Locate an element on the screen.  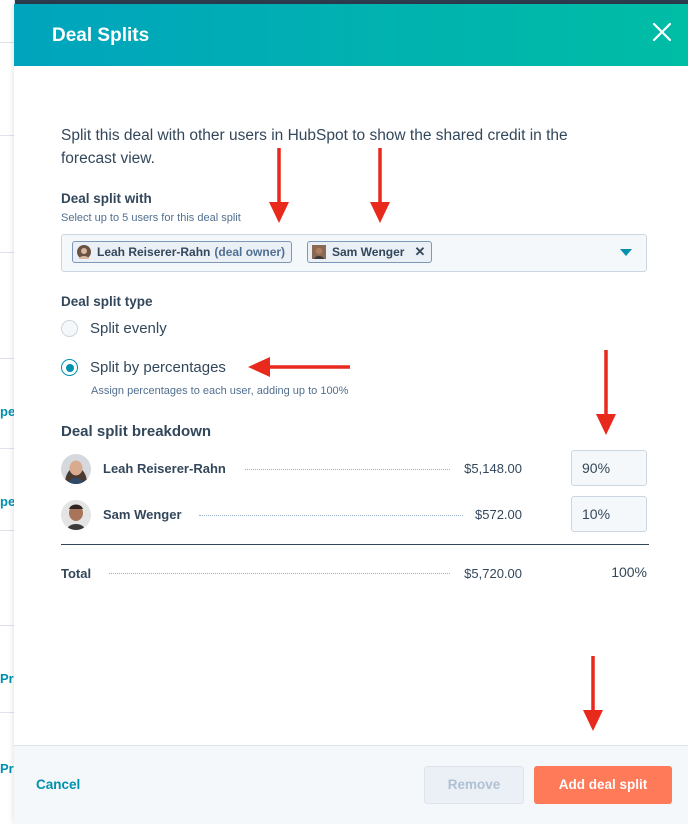
modal-title: Deal Splits is located at coordinates (101, 35).